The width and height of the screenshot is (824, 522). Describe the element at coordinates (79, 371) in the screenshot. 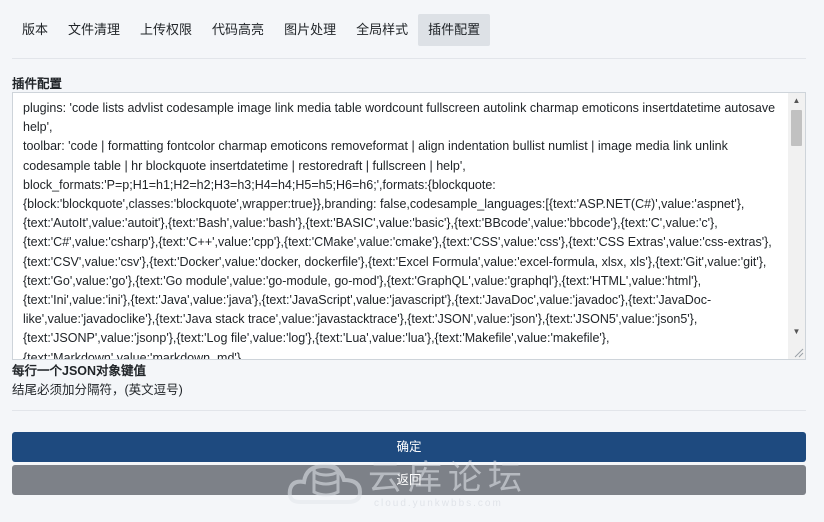

I see `help-line-1: 每行一个JSON对象键值` at that location.